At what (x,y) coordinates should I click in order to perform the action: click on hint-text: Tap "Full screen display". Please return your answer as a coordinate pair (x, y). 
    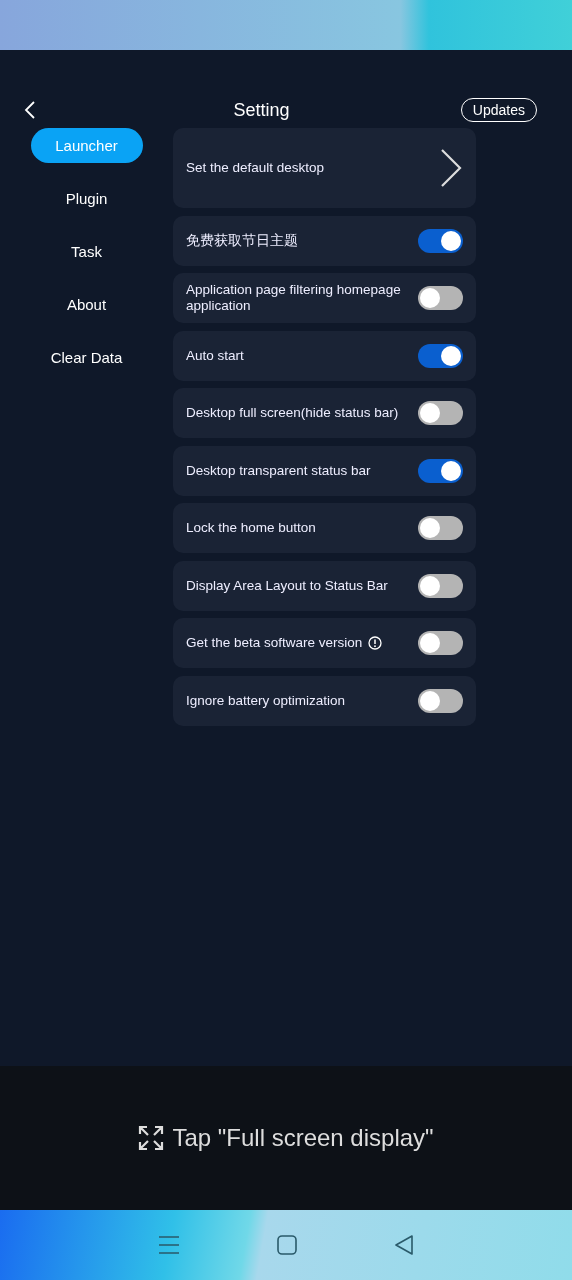
    Looking at the image, I should click on (303, 1138).